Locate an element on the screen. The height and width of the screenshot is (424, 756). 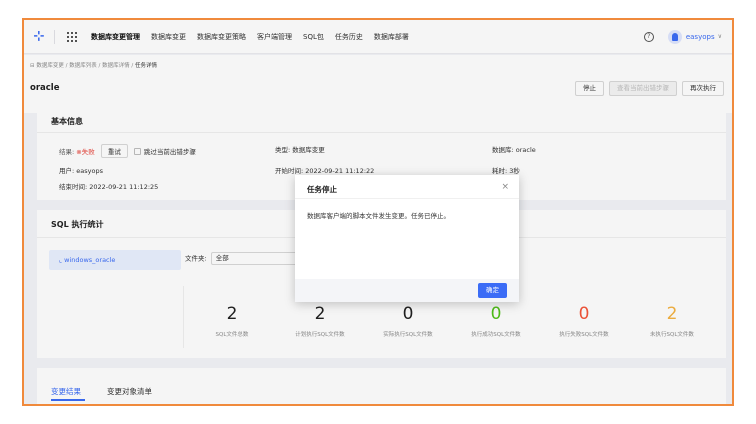
modal-footer: 确定 is located at coordinates (407, 290).